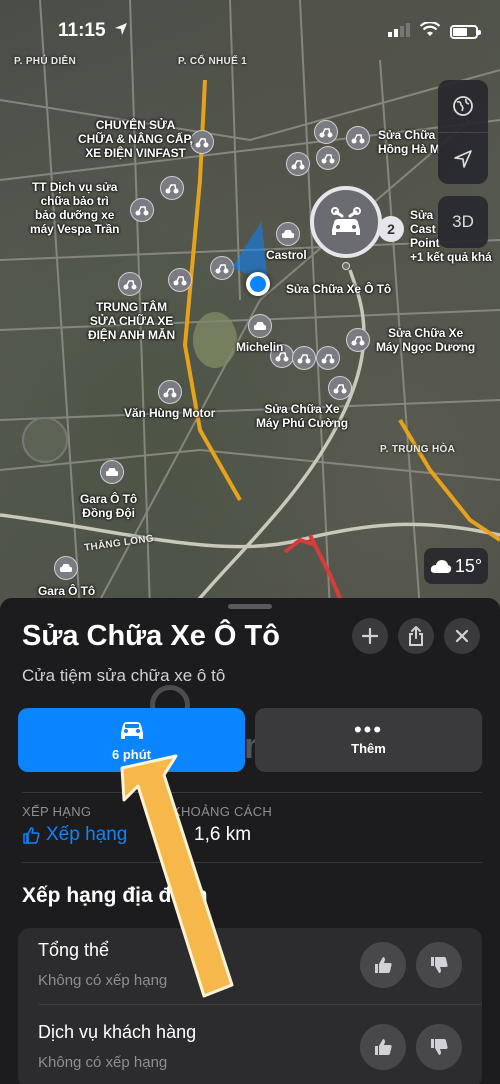 This screenshot has height=1084, width=500. I want to click on signal-icon, so click(399, 32).